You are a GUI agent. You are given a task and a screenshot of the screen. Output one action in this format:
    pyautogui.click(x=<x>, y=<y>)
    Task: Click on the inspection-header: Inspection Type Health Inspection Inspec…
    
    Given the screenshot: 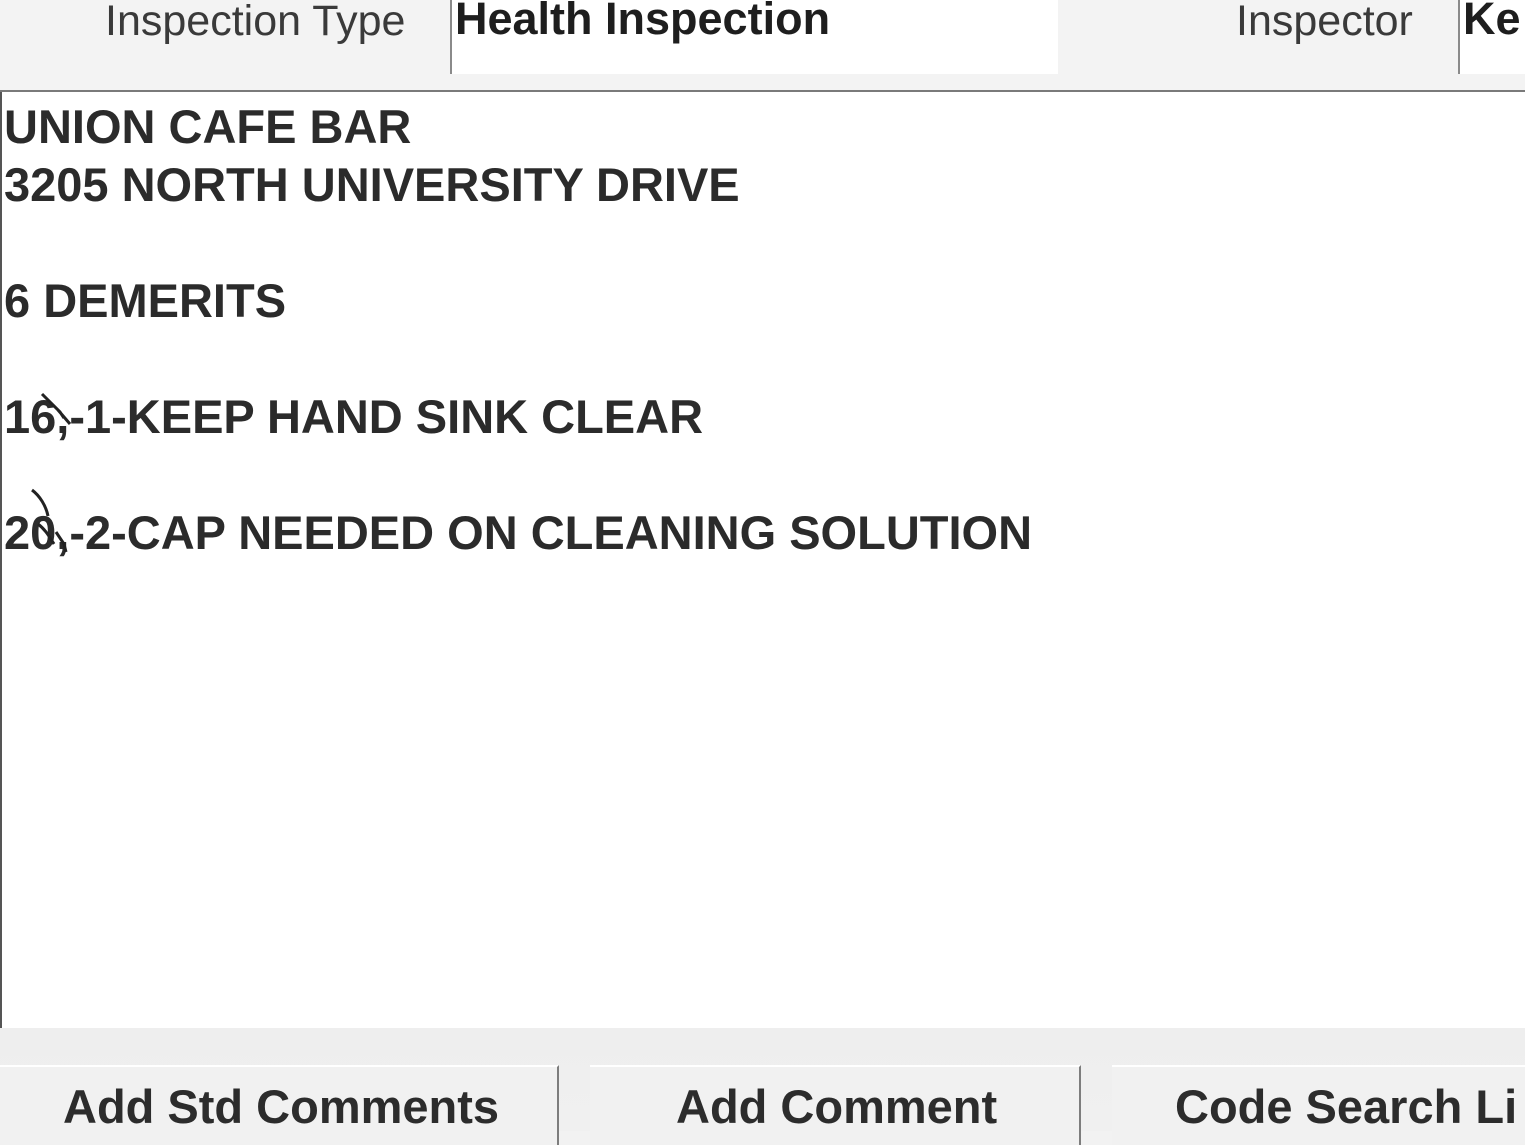 What is the action you would take?
    pyautogui.click(x=762, y=46)
    